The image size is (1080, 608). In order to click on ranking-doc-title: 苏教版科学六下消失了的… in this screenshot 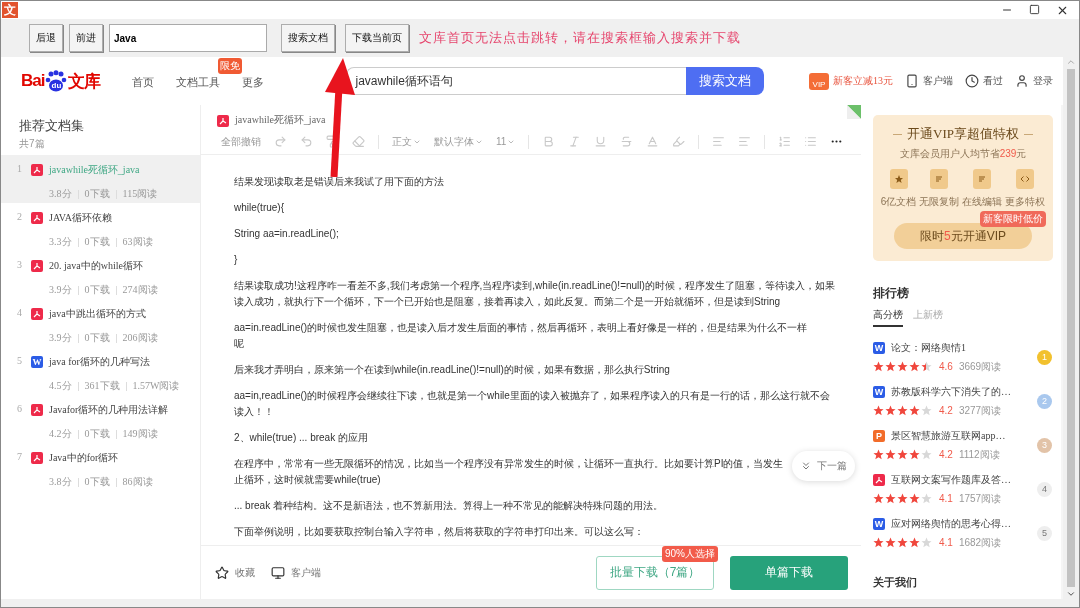, I will do `click(951, 391)`.